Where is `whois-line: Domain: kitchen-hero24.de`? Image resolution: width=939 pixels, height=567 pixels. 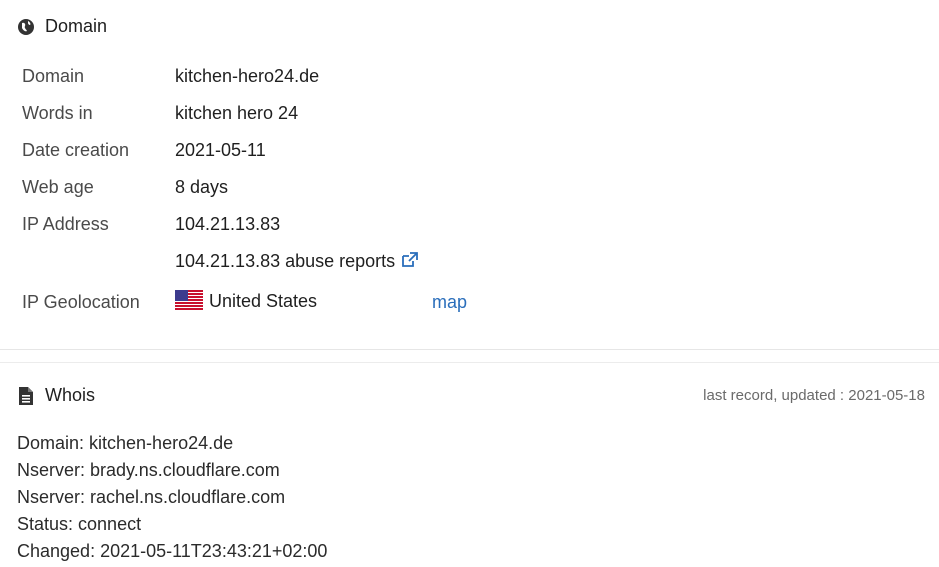
whois-line: Domain: kitchen-hero24.de is located at coordinates (125, 443).